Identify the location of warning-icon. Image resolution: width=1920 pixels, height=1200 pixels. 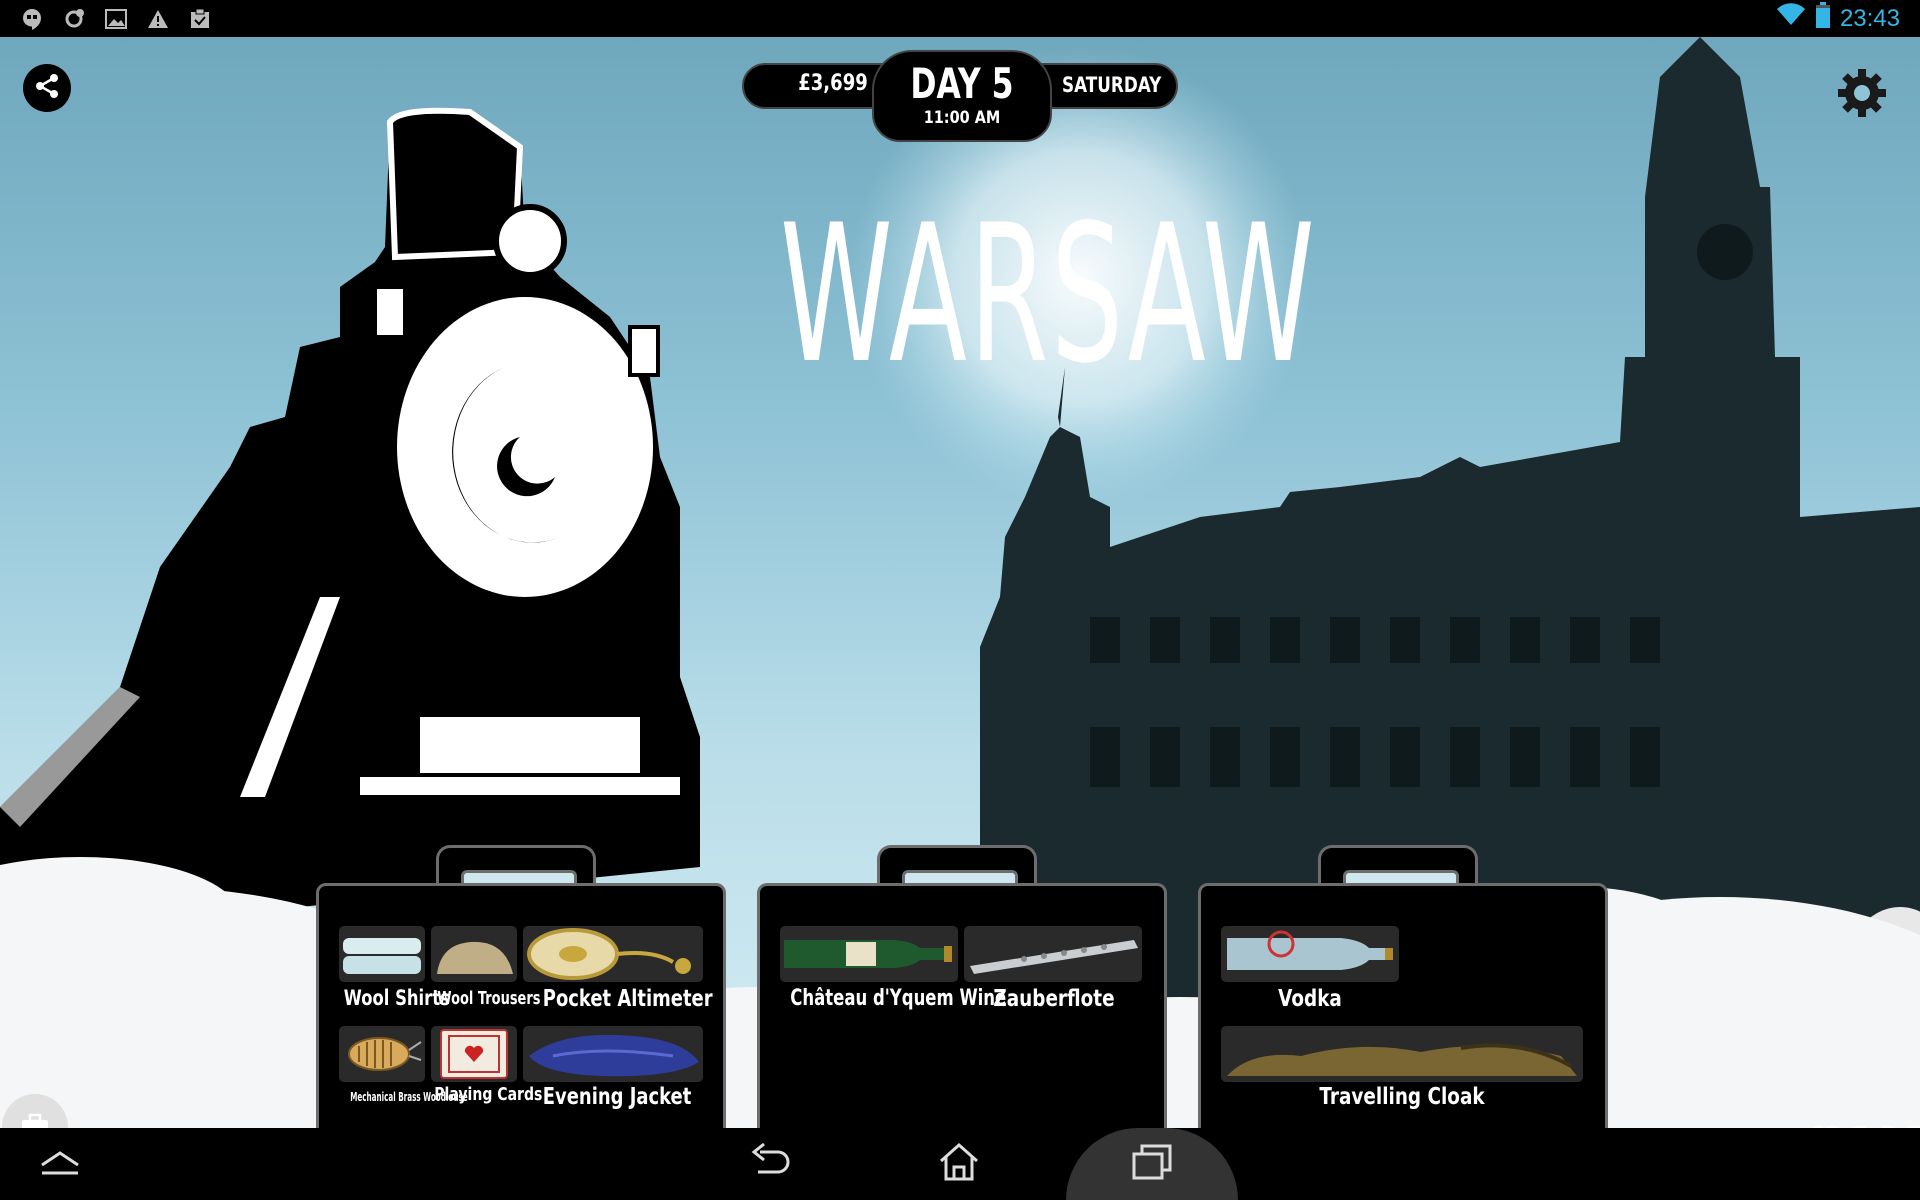
(158, 19).